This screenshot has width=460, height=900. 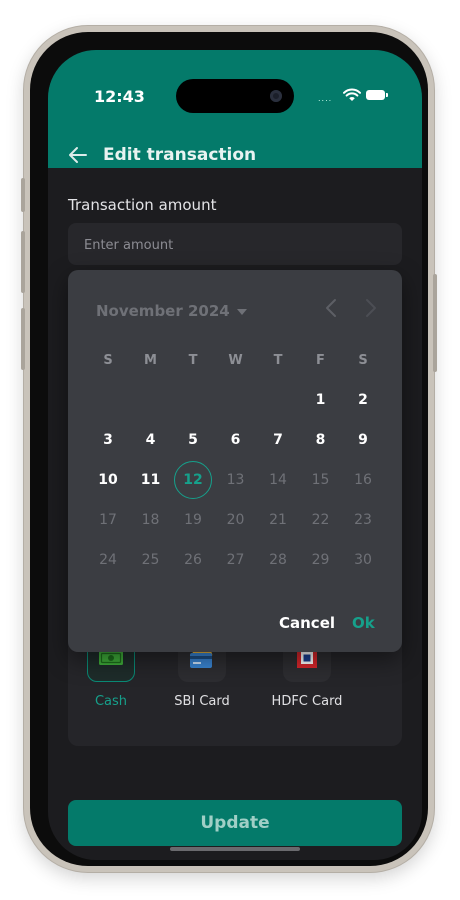 I want to click on calendar-day: 6, so click(x=236, y=440).